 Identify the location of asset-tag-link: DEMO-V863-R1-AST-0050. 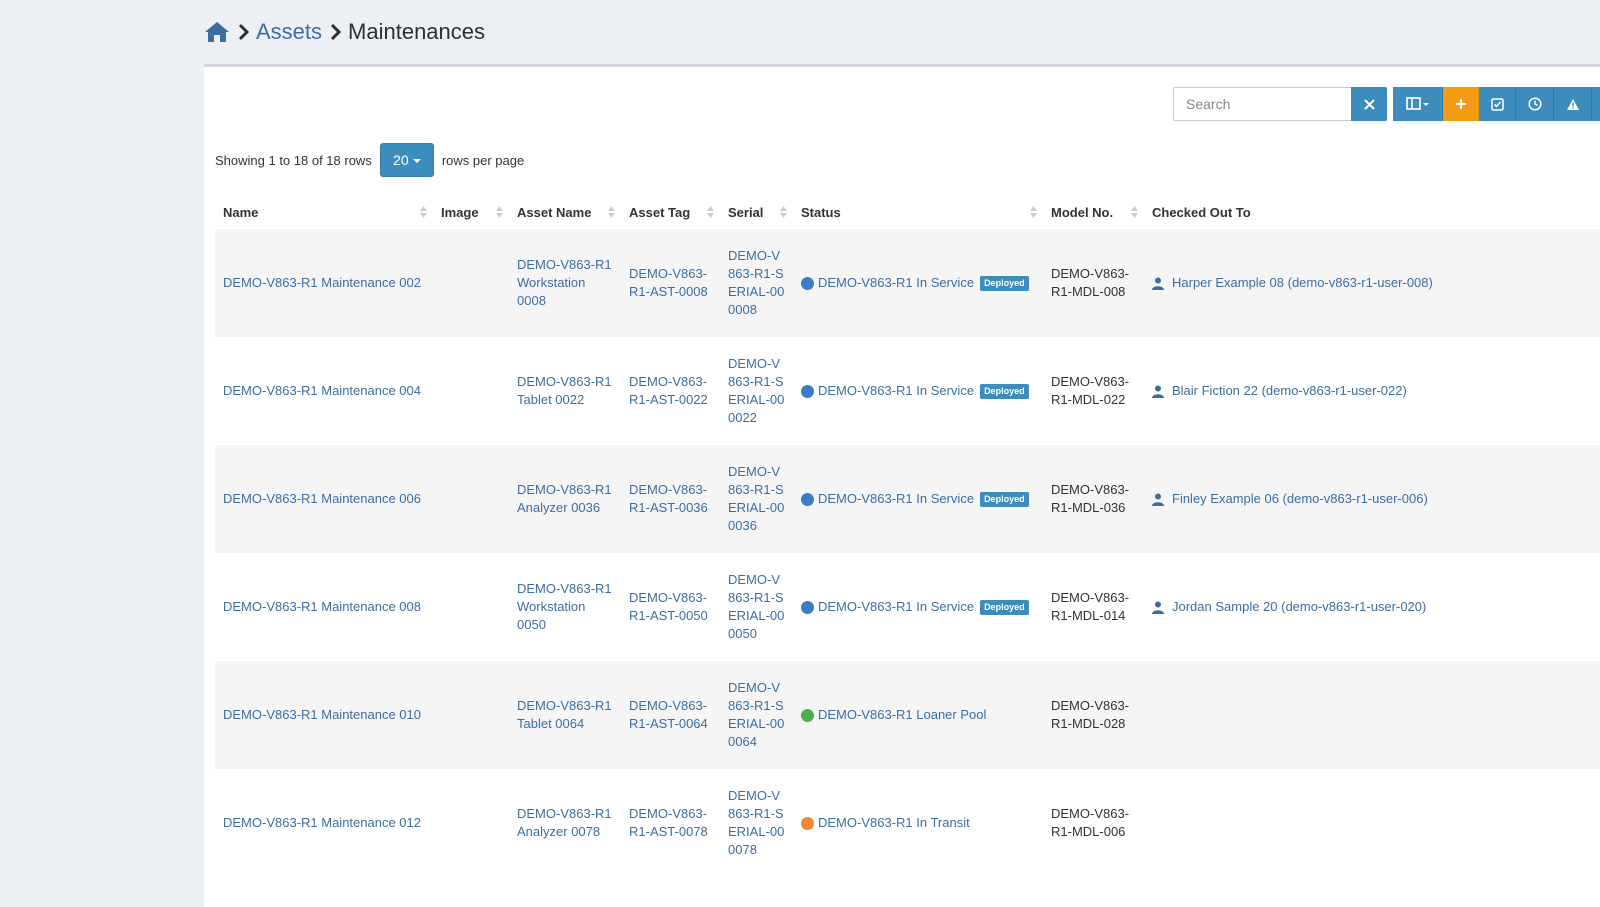
(670, 607).